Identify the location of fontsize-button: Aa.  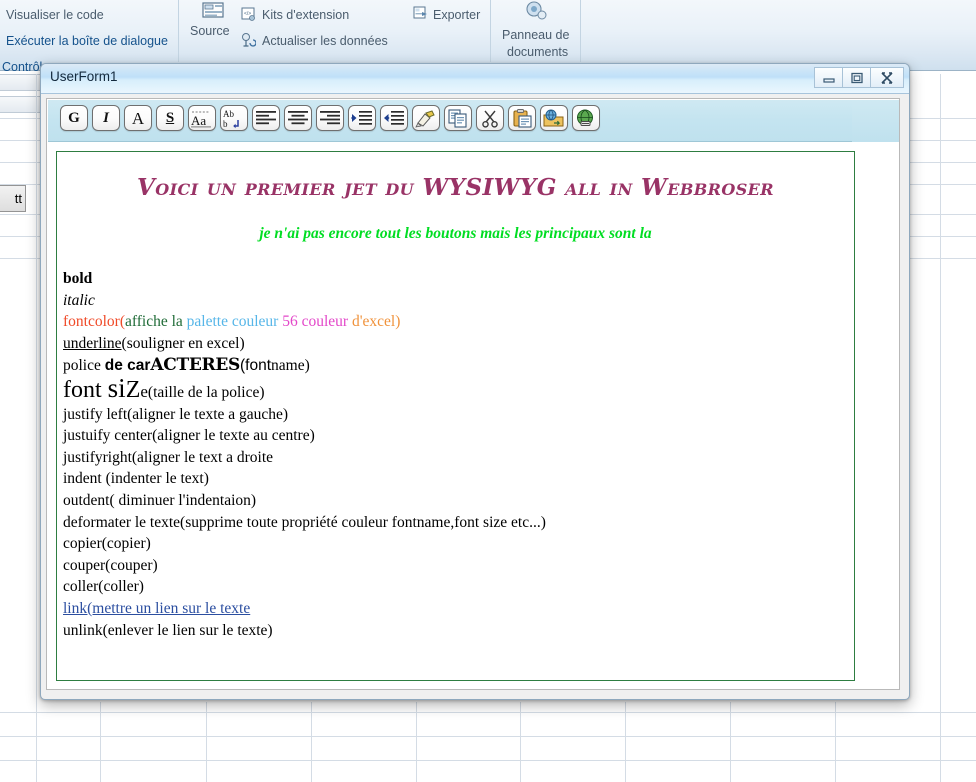
(202, 118).